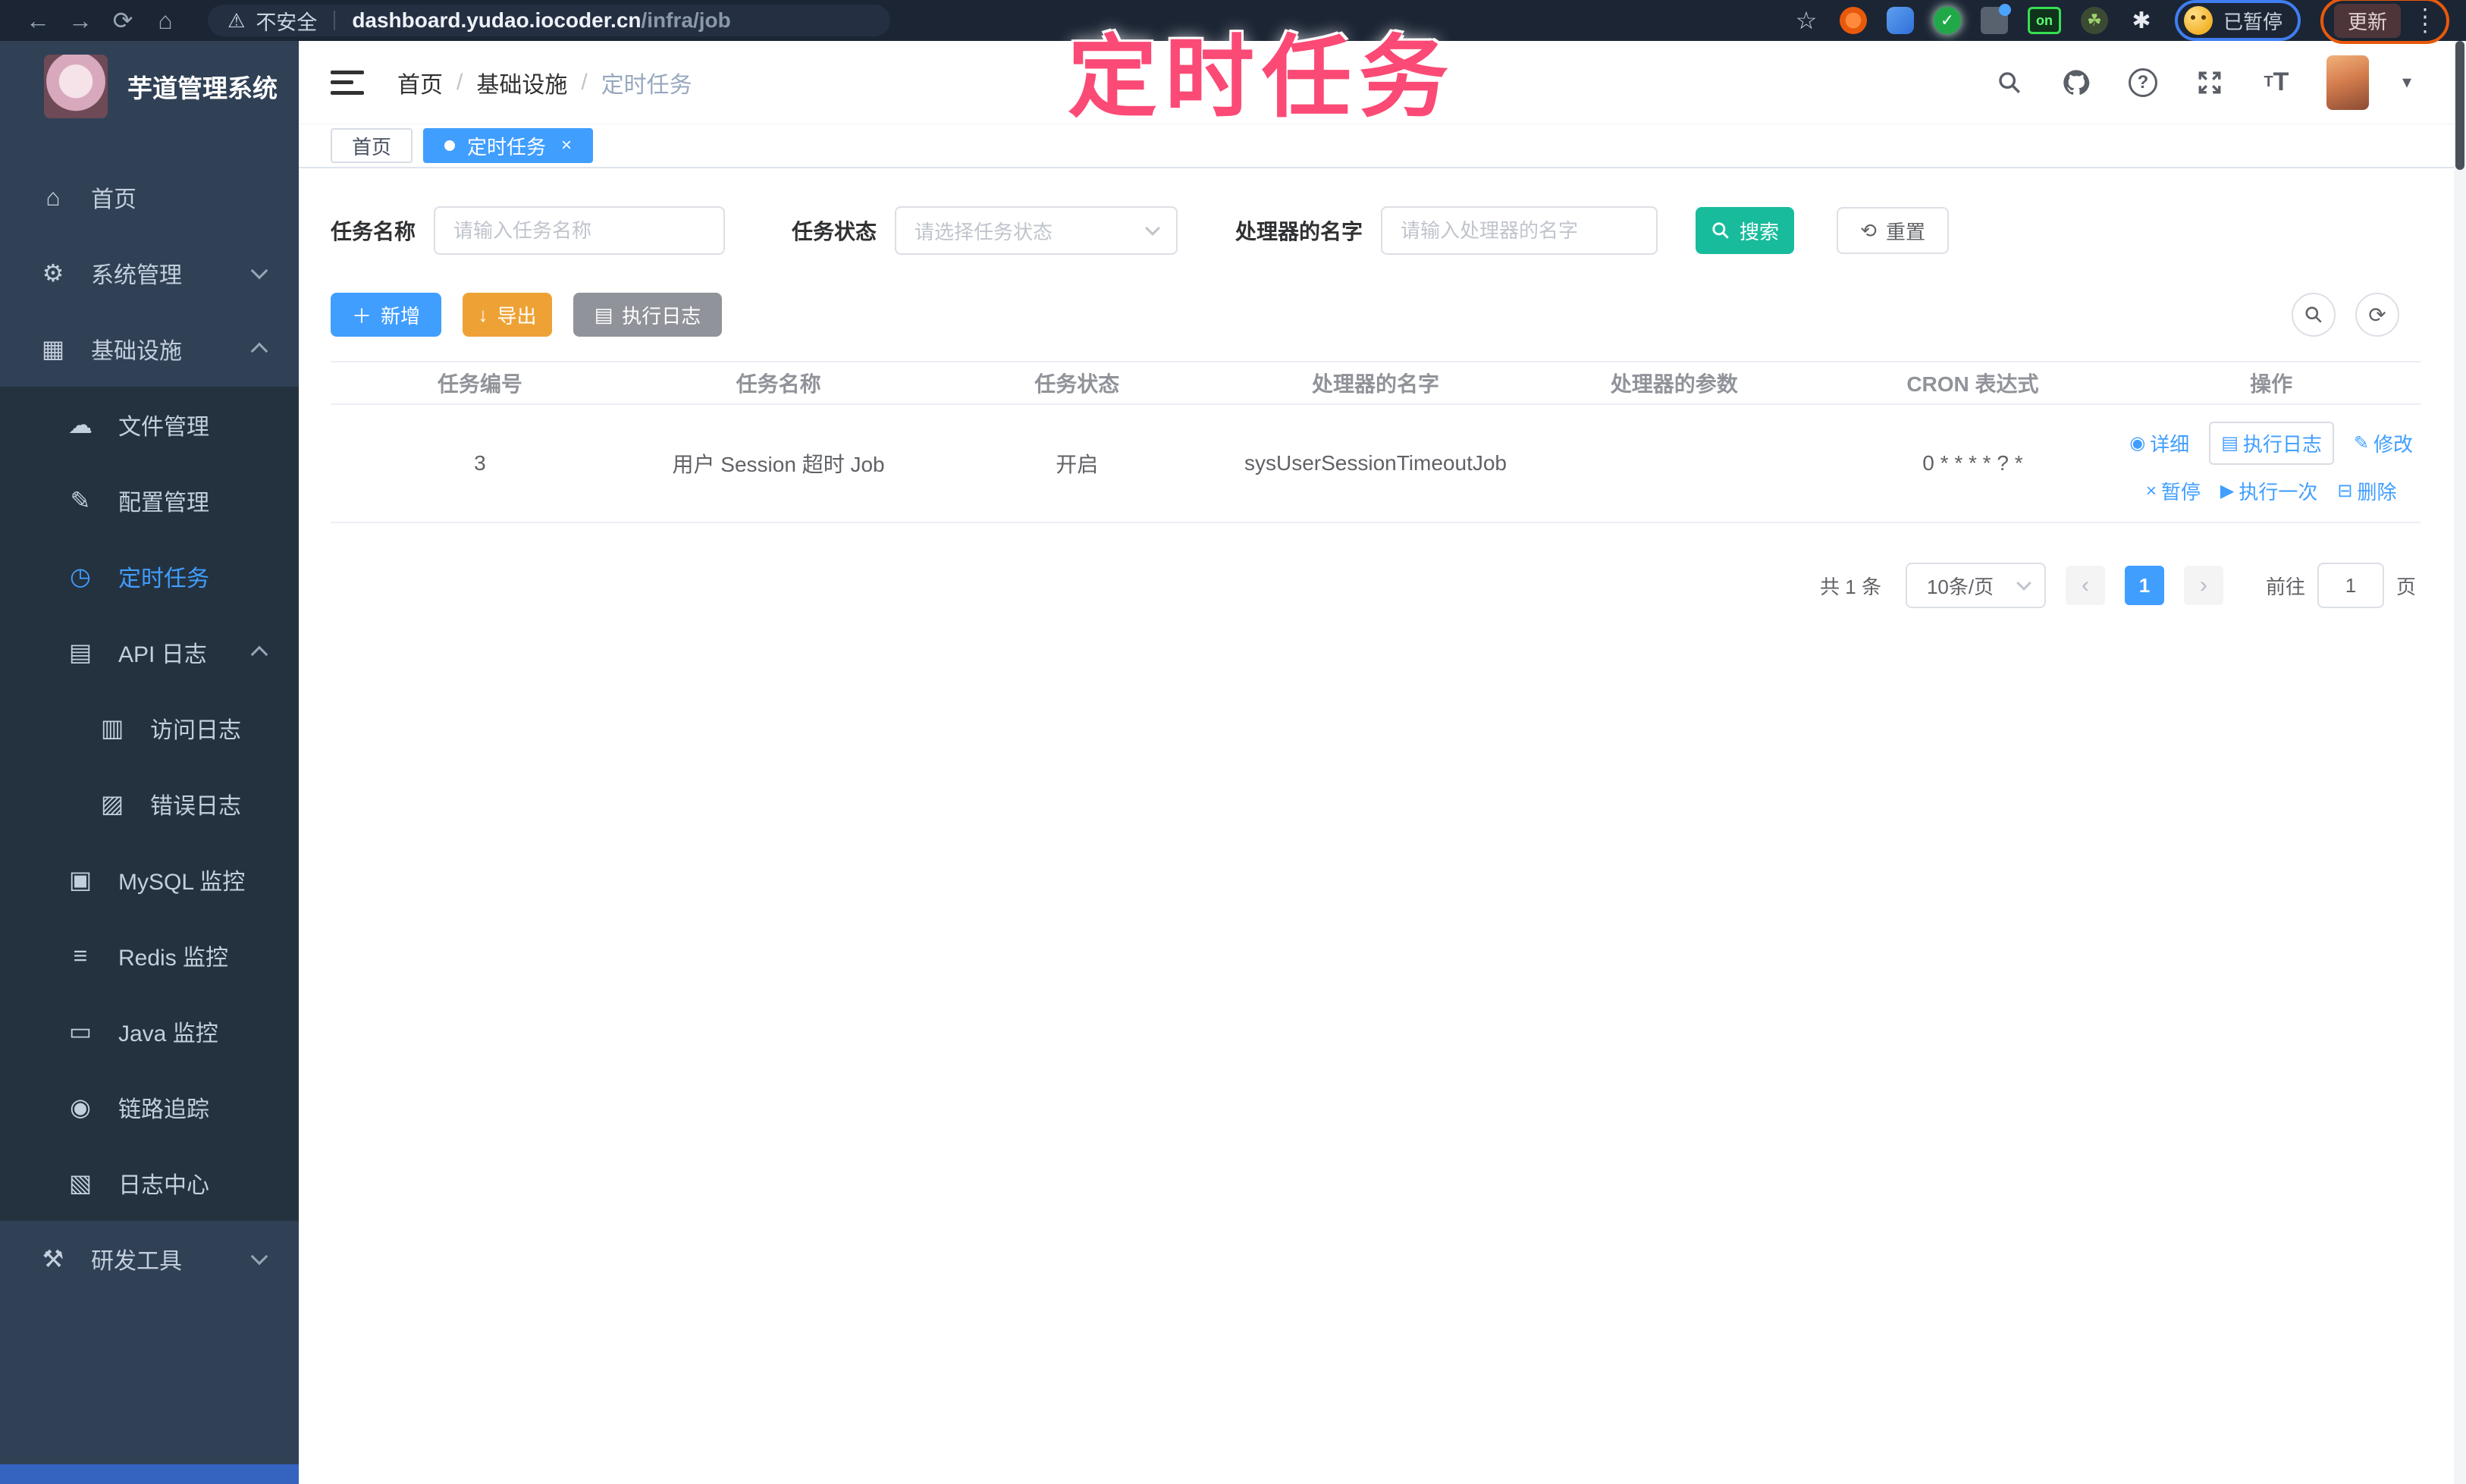 This screenshot has width=2466, height=1484. Describe the element at coordinates (53, 197) in the screenshot. I see `home-icon: ⌂` at that location.